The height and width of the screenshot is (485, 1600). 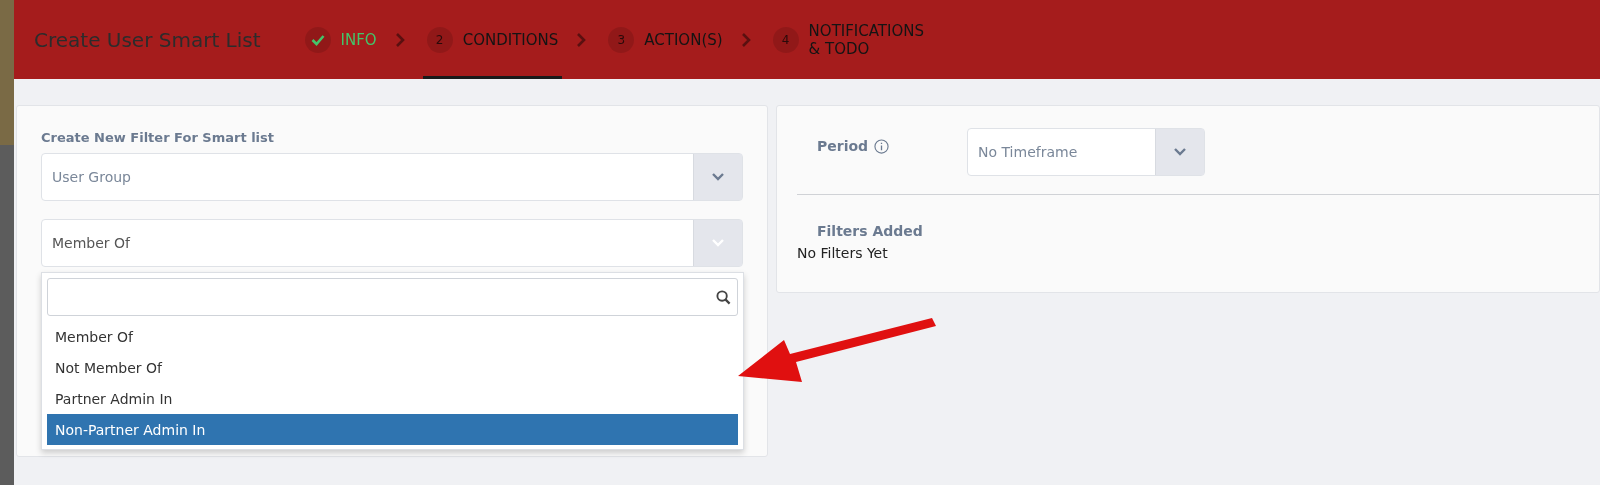 I want to click on step-label: ACTION(S), so click(x=683, y=39).